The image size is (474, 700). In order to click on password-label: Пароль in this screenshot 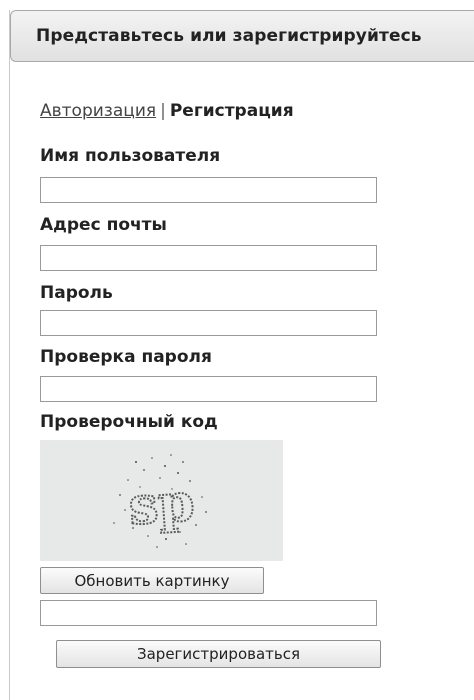, I will do `click(76, 293)`.